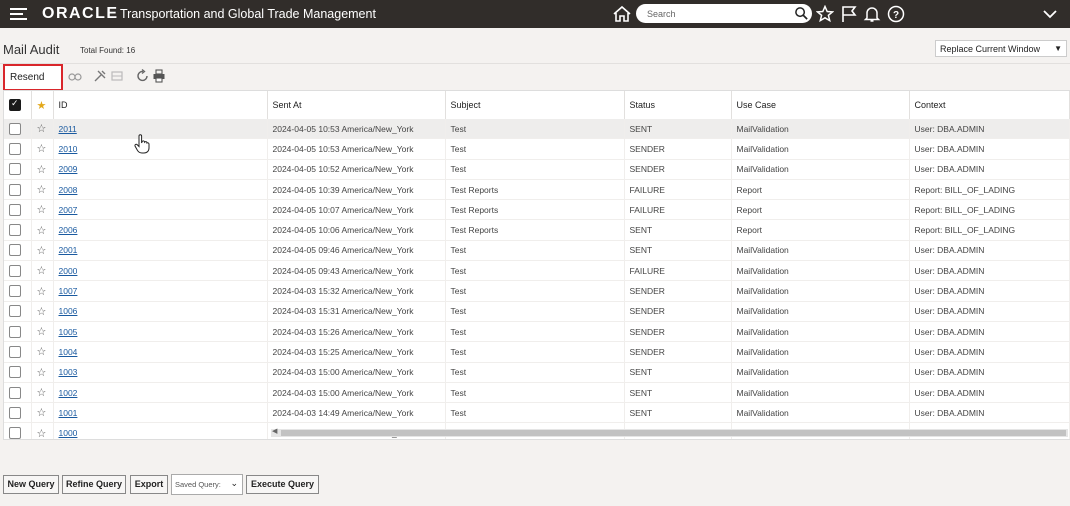 This screenshot has height=506, width=1070. What do you see at coordinates (160, 105) in the screenshot?
I see `column-header-id: ID` at bounding box center [160, 105].